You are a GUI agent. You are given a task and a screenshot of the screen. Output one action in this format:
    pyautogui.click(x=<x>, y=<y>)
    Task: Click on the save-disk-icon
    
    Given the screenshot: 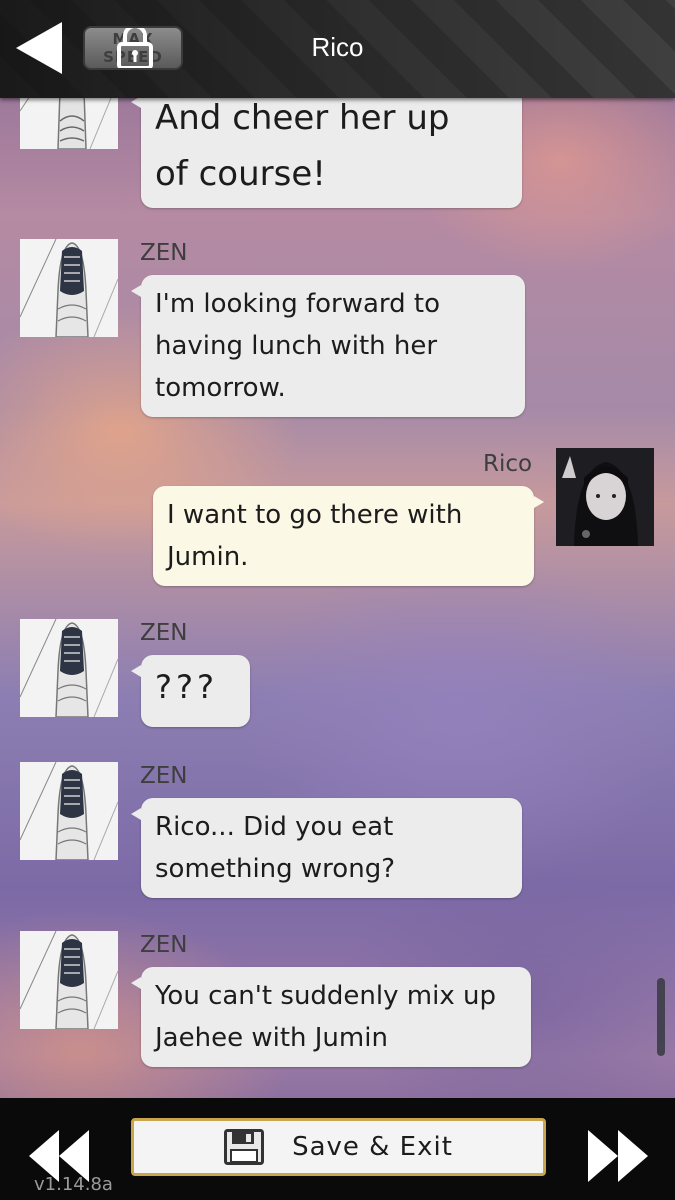 What is the action you would take?
    pyautogui.click(x=244, y=1147)
    